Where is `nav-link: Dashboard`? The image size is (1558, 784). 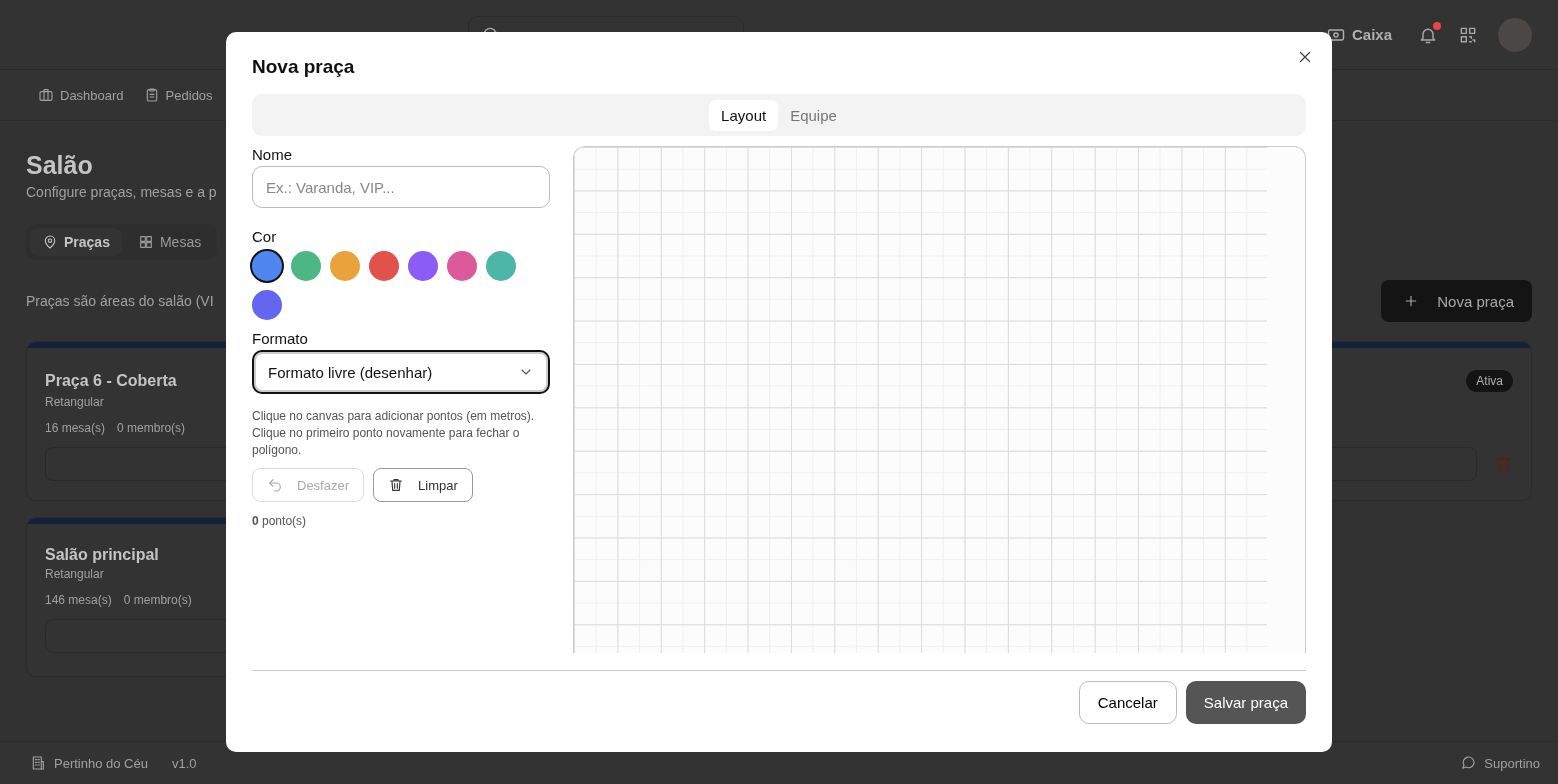
nav-link: Dashboard is located at coordinates (81, 95).